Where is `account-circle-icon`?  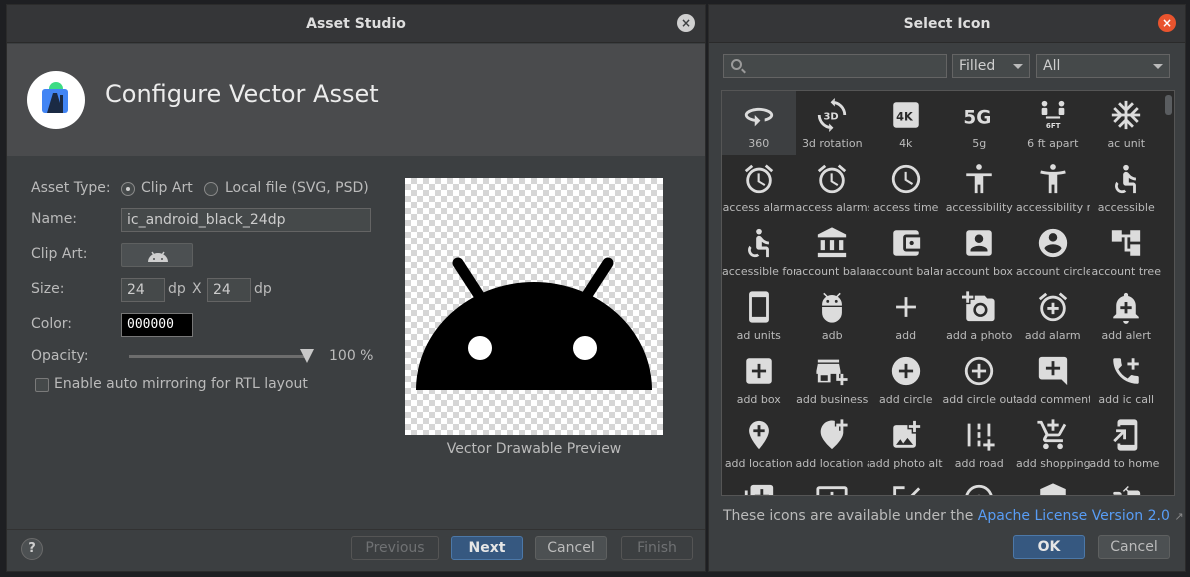 account-circle-icon is located at coordinates (1053, 243).